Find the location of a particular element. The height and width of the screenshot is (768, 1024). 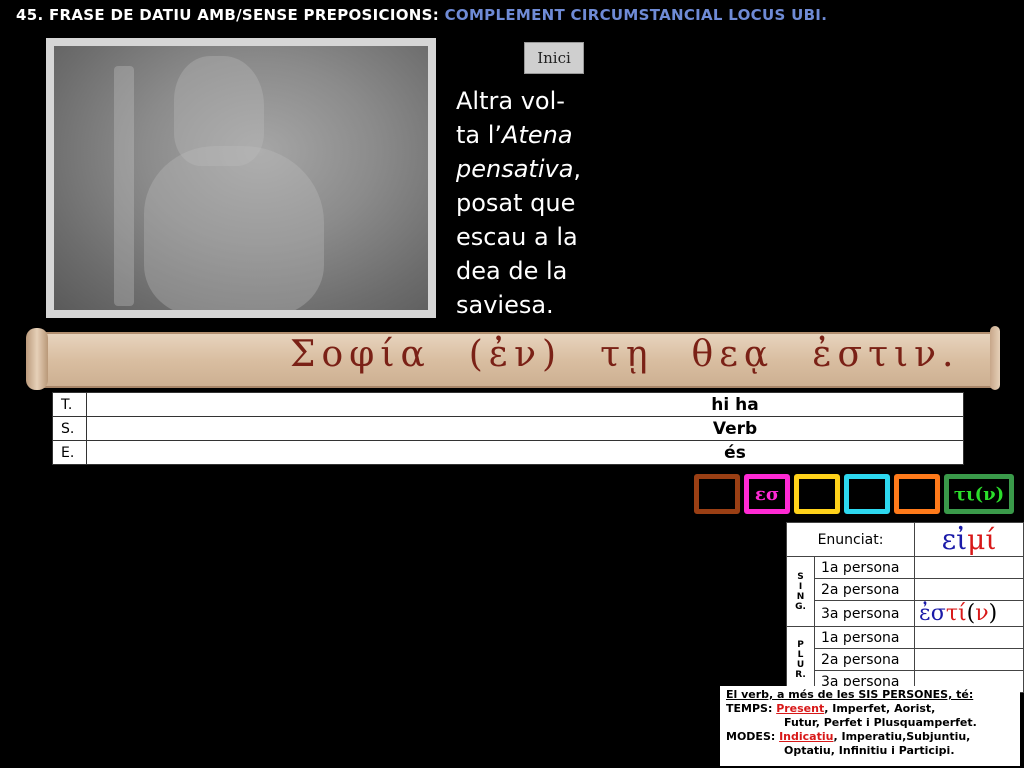

table-row: 3a persona ἐστί(ν) is located at coordinates (905, 613).